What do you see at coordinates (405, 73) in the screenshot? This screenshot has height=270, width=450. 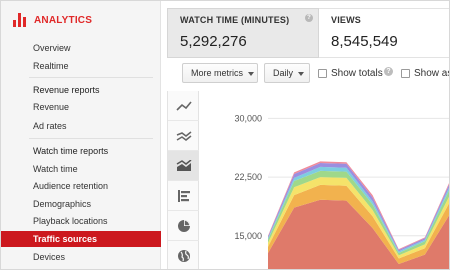 I see `show-as-checkbox` at bounding box center [405, 73].